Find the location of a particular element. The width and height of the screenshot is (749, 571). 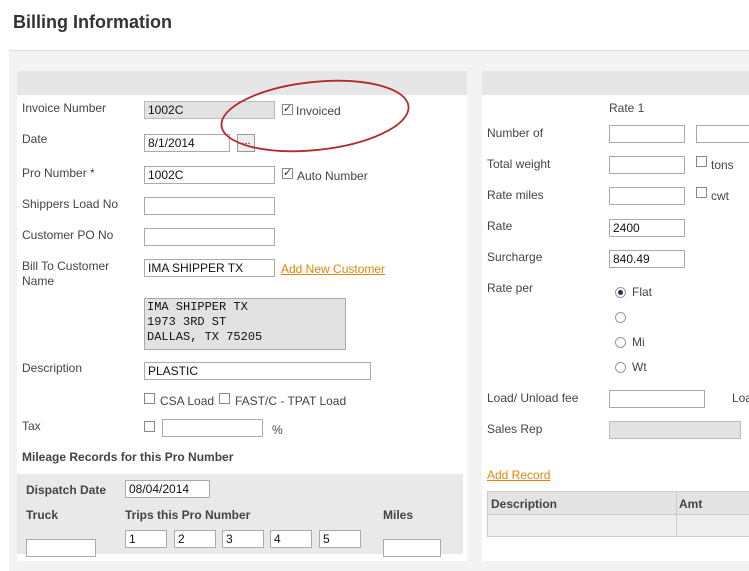

truck-label: Truck is located at coordinates (42, 515).